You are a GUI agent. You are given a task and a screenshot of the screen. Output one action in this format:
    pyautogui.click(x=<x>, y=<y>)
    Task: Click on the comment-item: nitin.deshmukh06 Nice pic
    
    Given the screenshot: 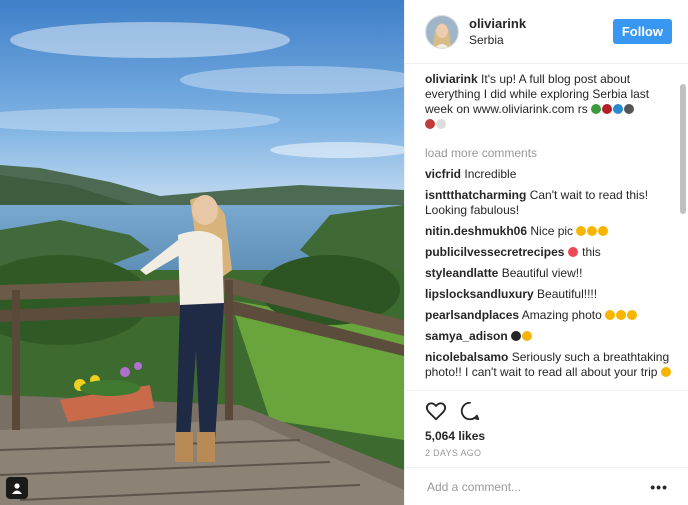 What is the action you would take?
    pyautogui.click(x=549, y=231)
    